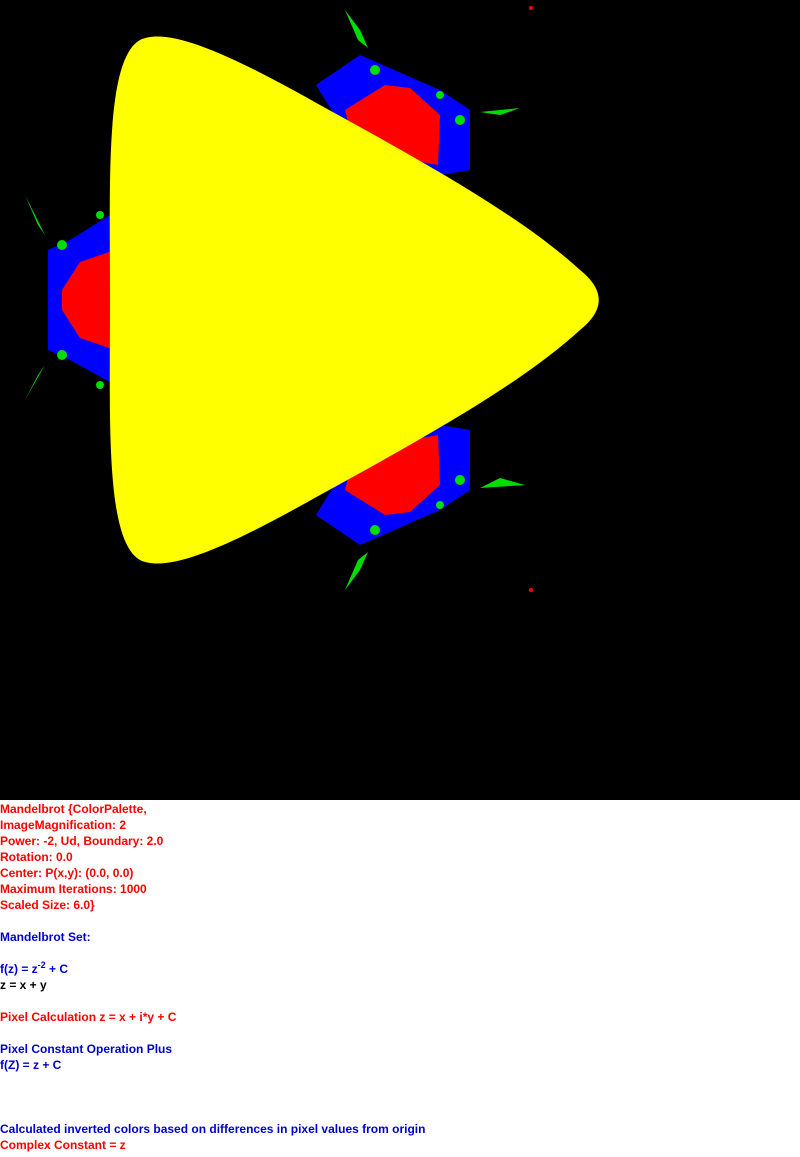 Image resolution: width=800 pixels, height=1157 pixels. I want to click on pixel-op-formula: f(Z) = z + C, so click(31, 1065).